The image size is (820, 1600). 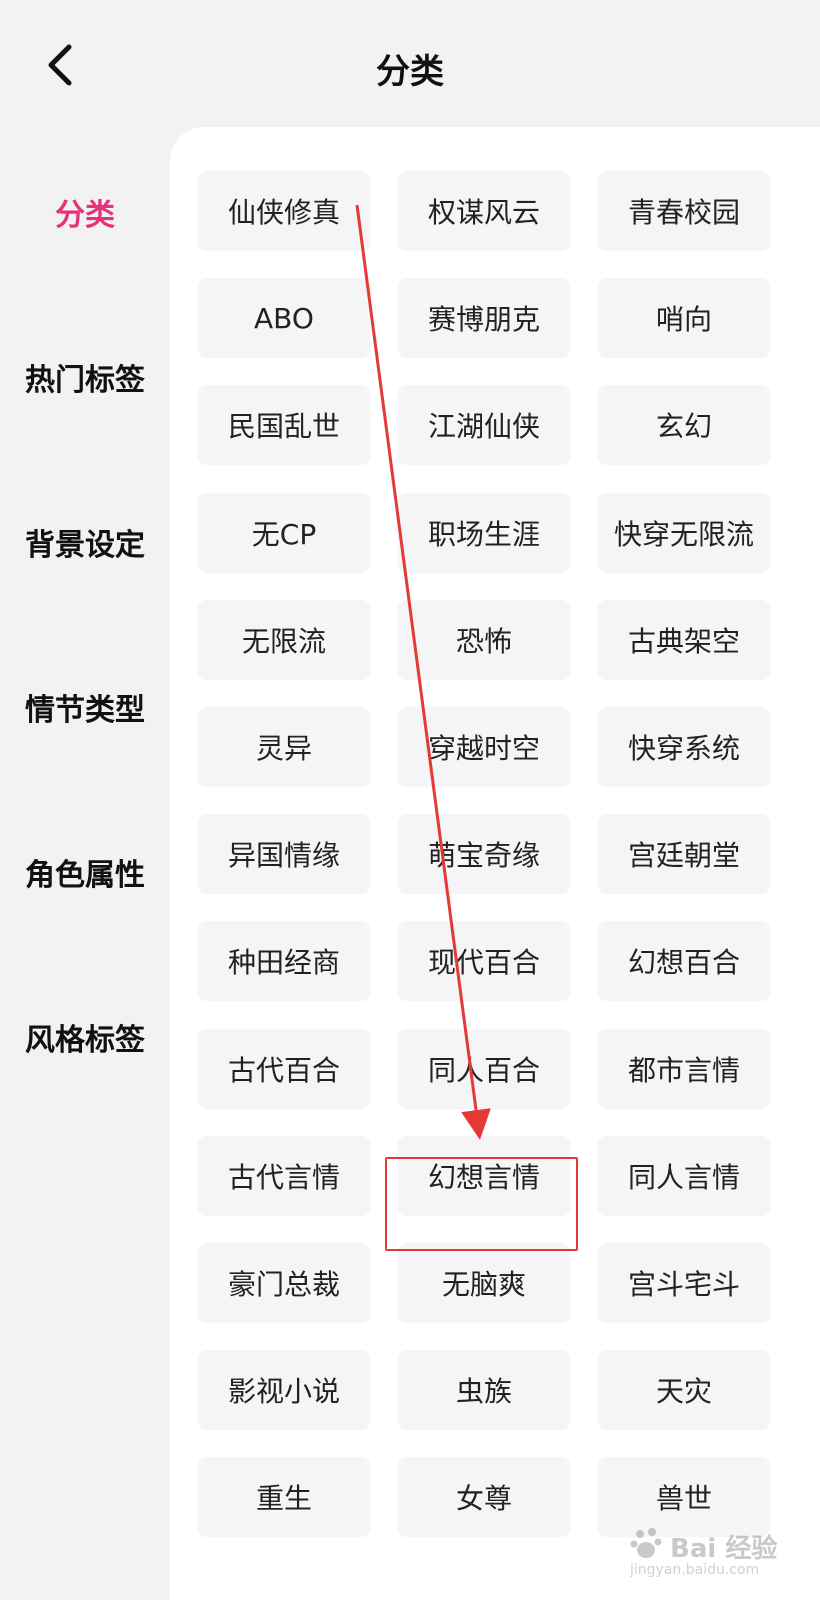 What do you see at coordinates (684, 1390) in the screenshot?
I see `tag-item: 天灾` at bounding box center [684, 1390].